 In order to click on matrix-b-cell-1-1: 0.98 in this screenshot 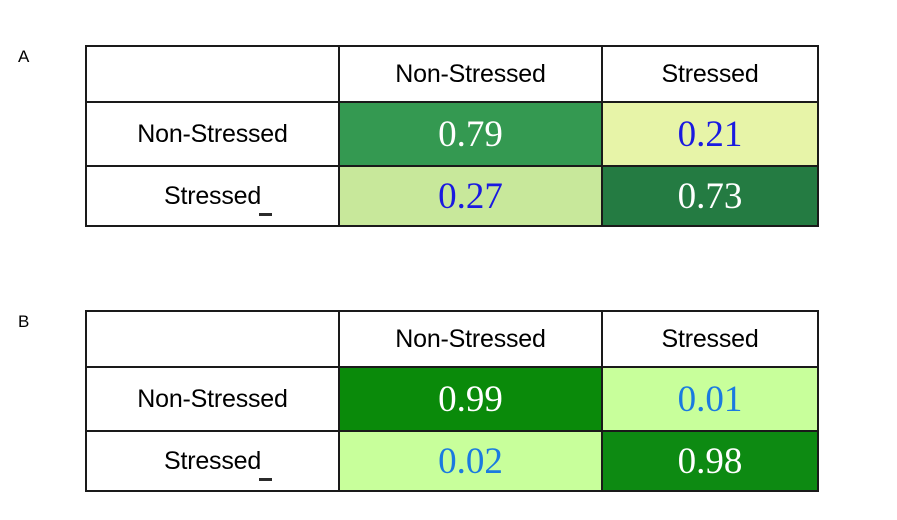, I will do `click(710, 461)`.